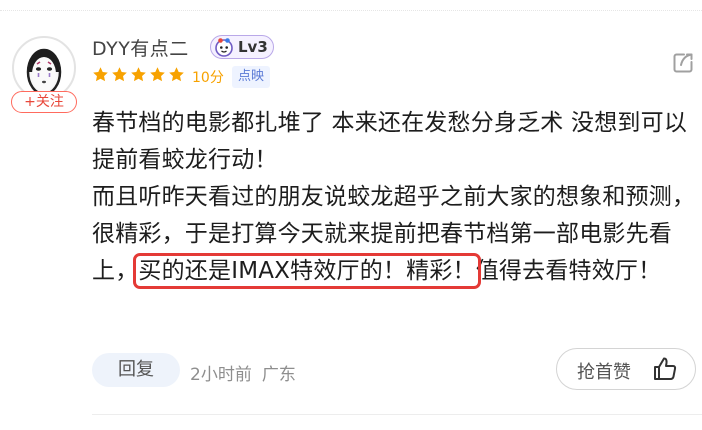  Describe the element at coordinates (221, 375) in the screenshot. I see `post-time: 2小时前` at that location.